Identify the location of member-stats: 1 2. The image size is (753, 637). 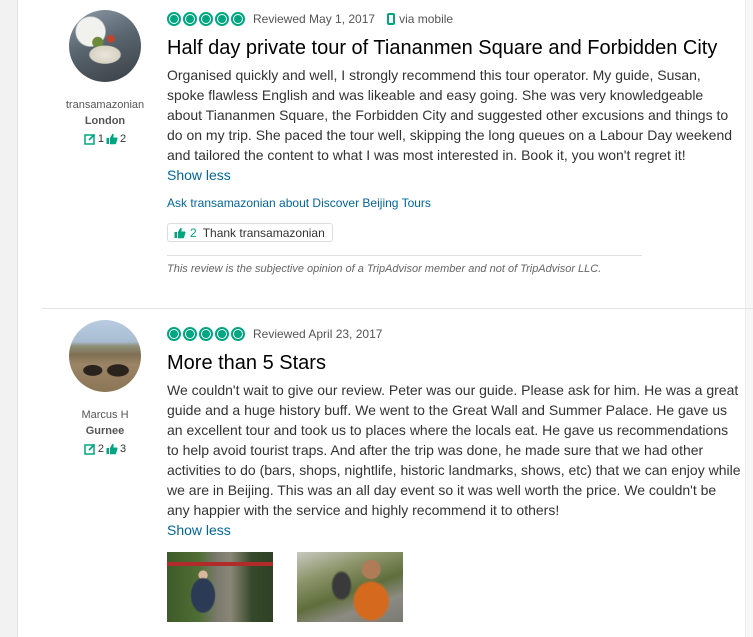
(105, 139).